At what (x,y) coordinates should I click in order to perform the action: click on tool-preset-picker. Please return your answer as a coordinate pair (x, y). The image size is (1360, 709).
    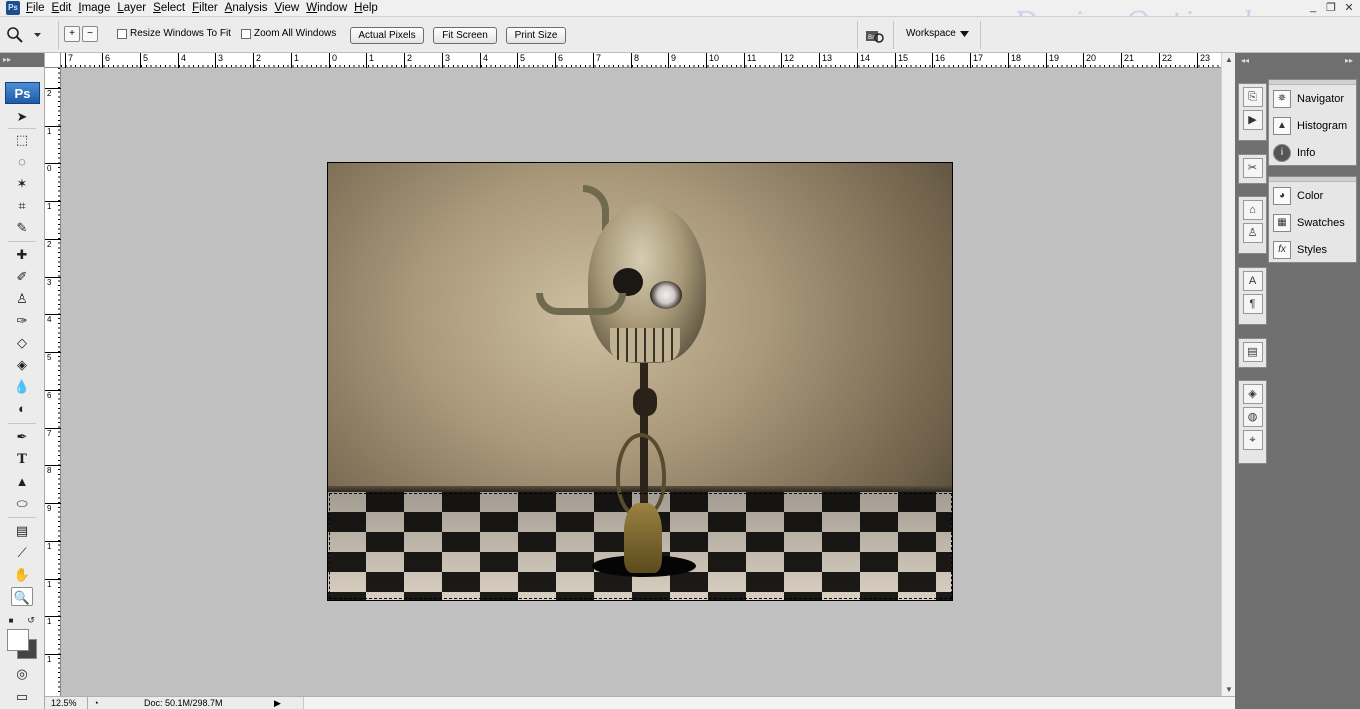
    Looking at the image, I should click on (28, 35).